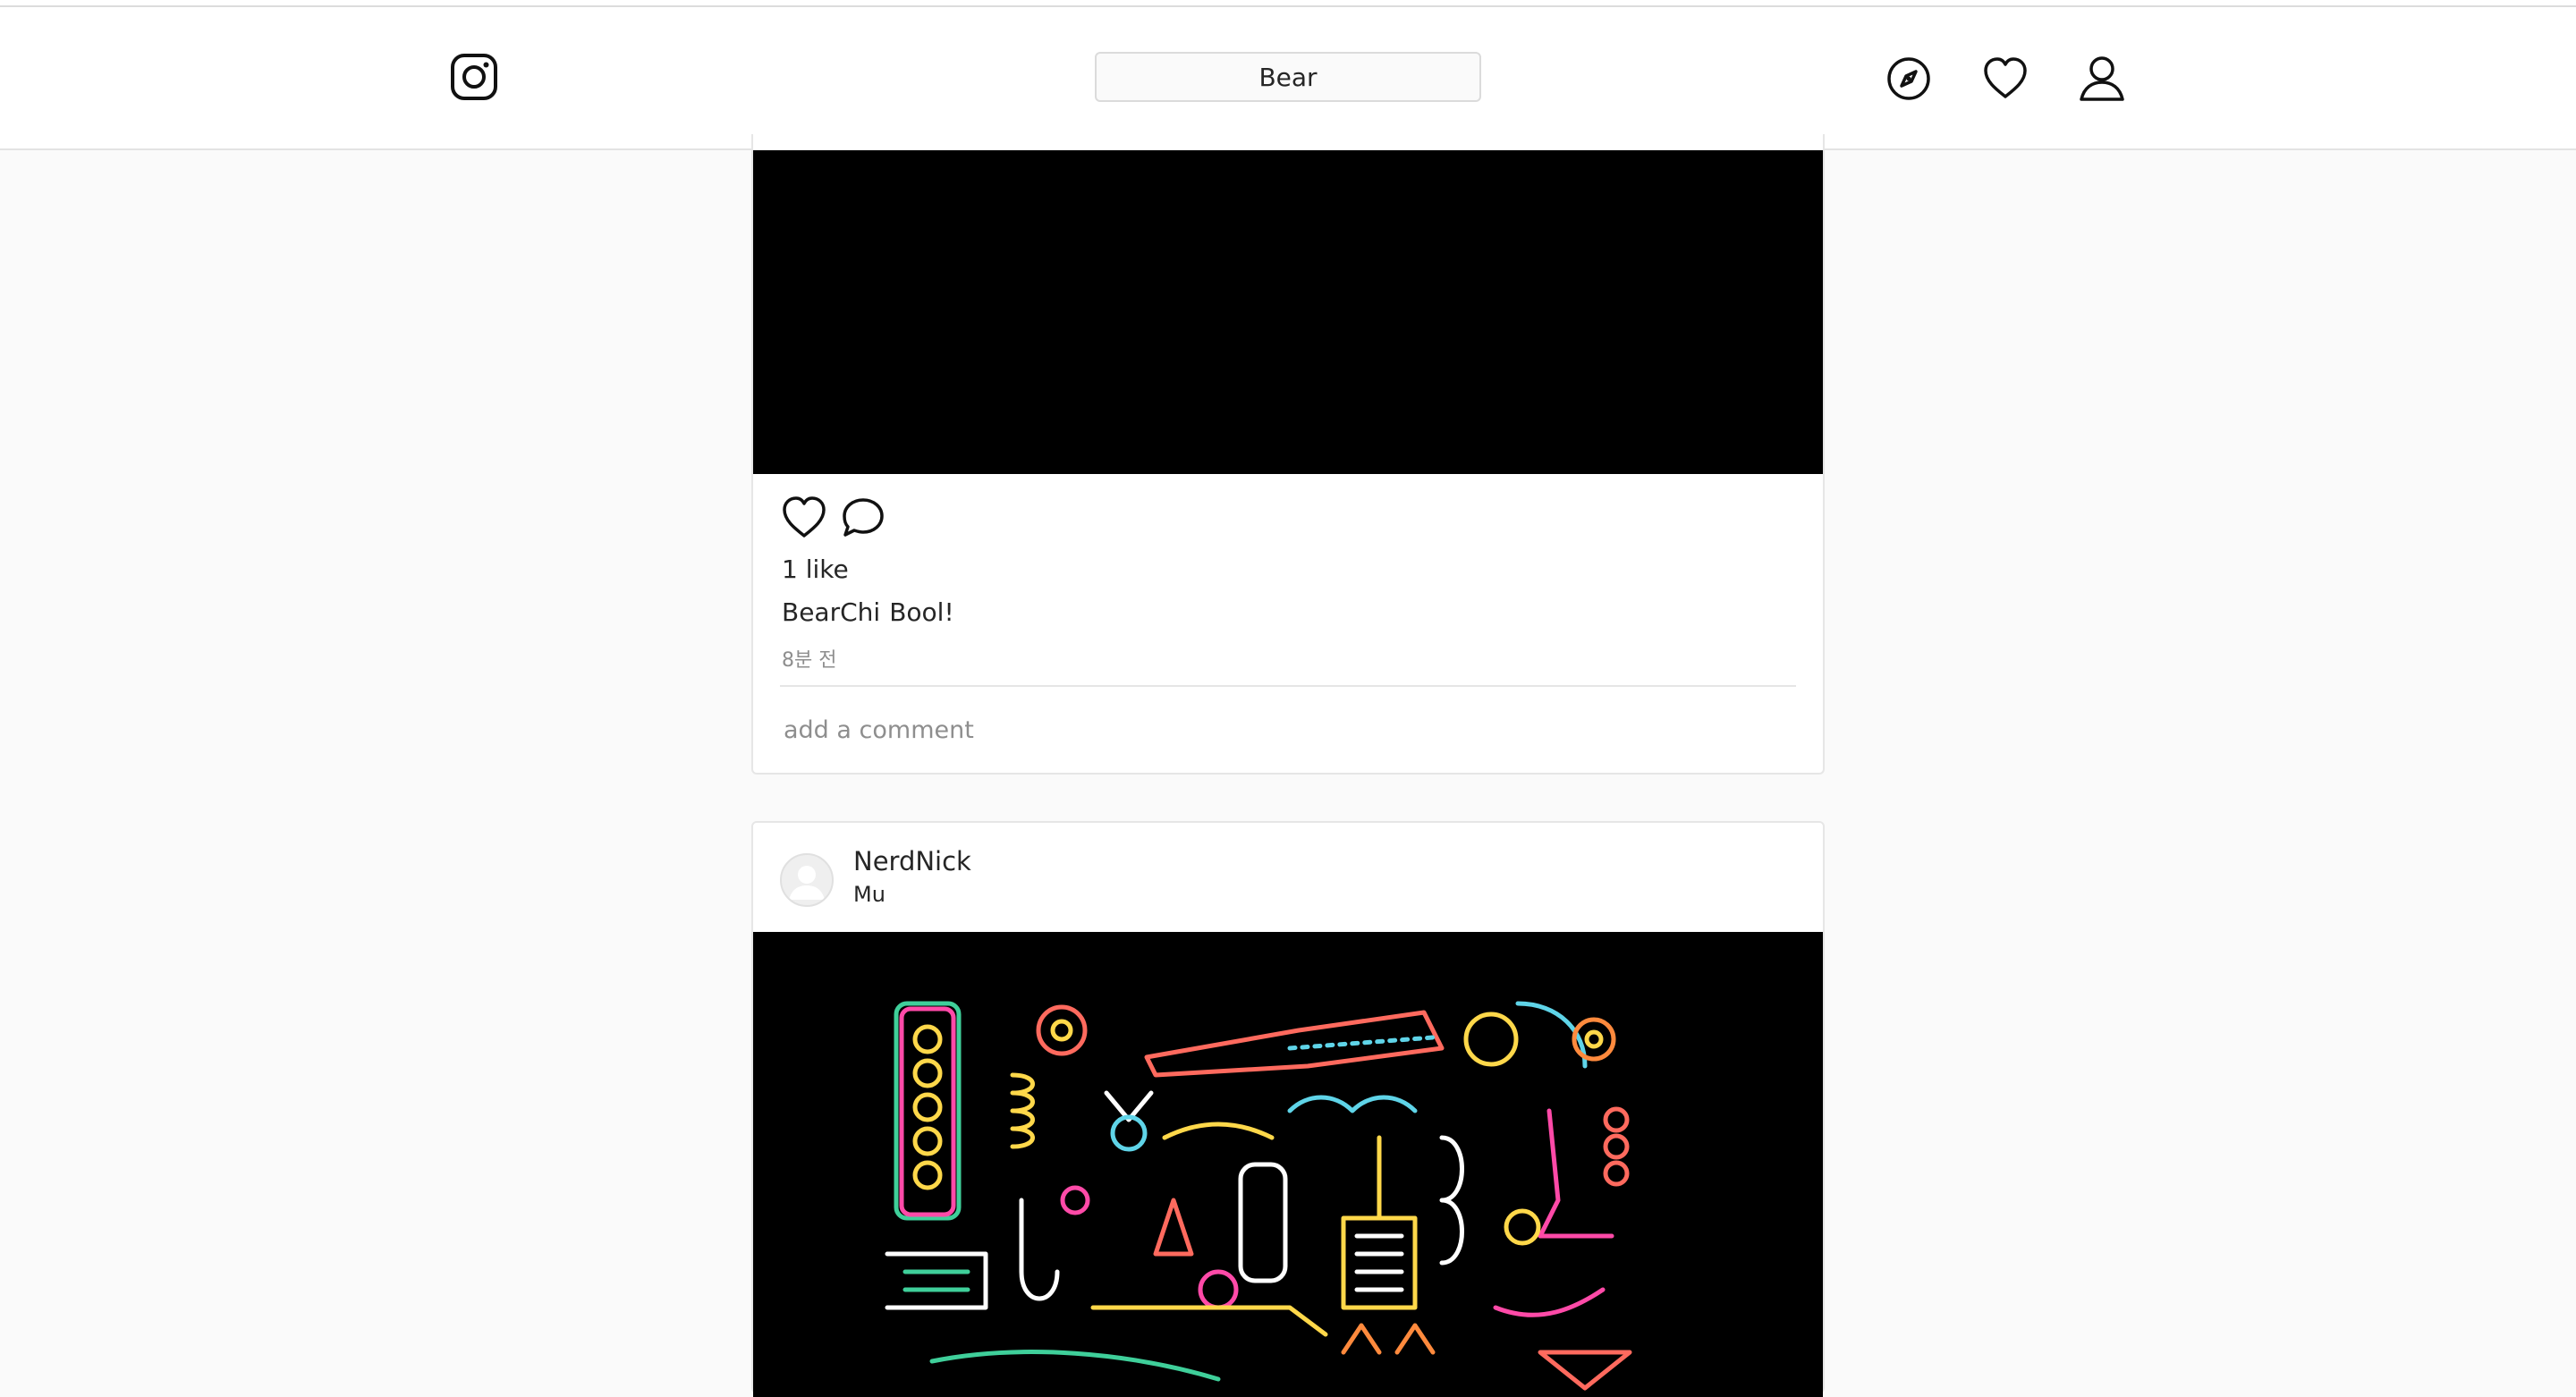  Describe the element at coordinates (1288, 4) in the screenshot. I see `window-top-border` at that location.